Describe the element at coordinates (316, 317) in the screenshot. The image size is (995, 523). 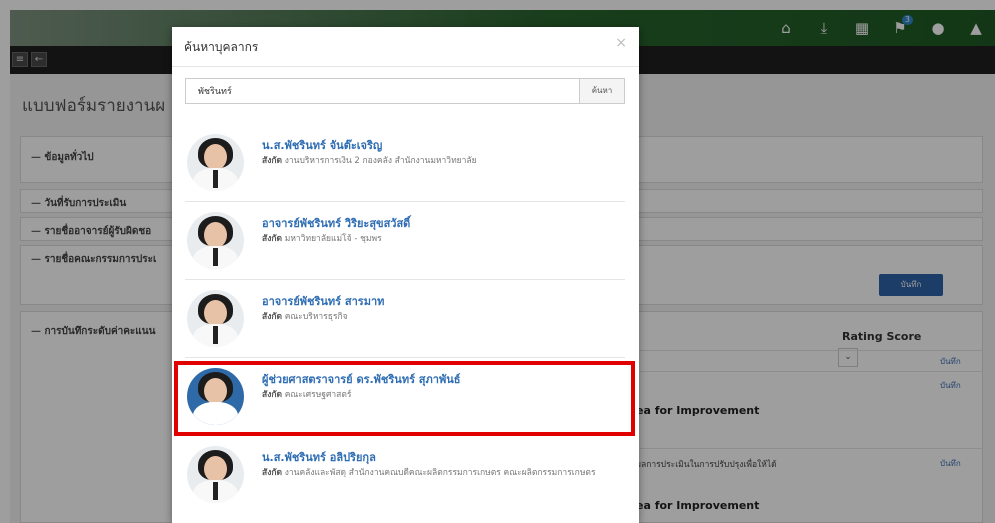
I see `affiliation-value: คณะบริหารธุรกิจ` at that location.